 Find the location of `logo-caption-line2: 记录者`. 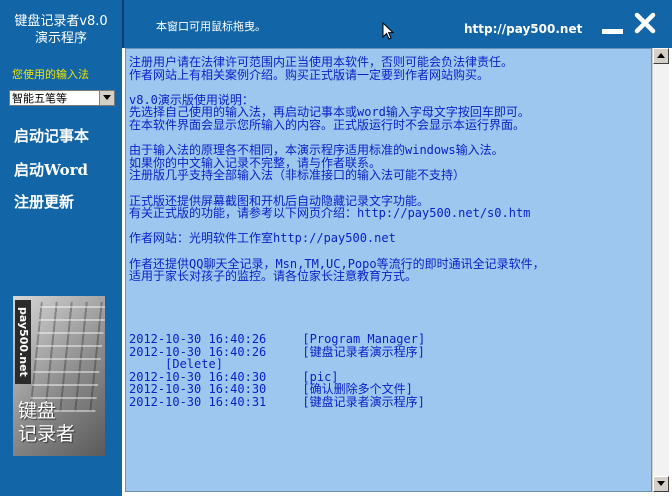

logo-caption-line2: 记录者 is located at coordinates (47, 434).